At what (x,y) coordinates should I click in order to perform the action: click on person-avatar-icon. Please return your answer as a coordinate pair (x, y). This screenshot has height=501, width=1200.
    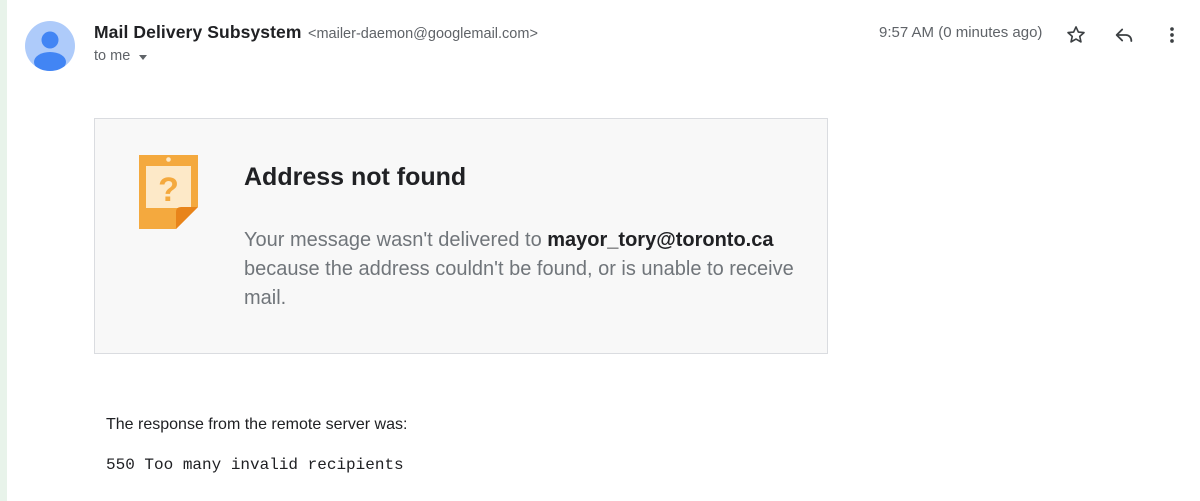
    Looking at the image, I should click on (50, 51).